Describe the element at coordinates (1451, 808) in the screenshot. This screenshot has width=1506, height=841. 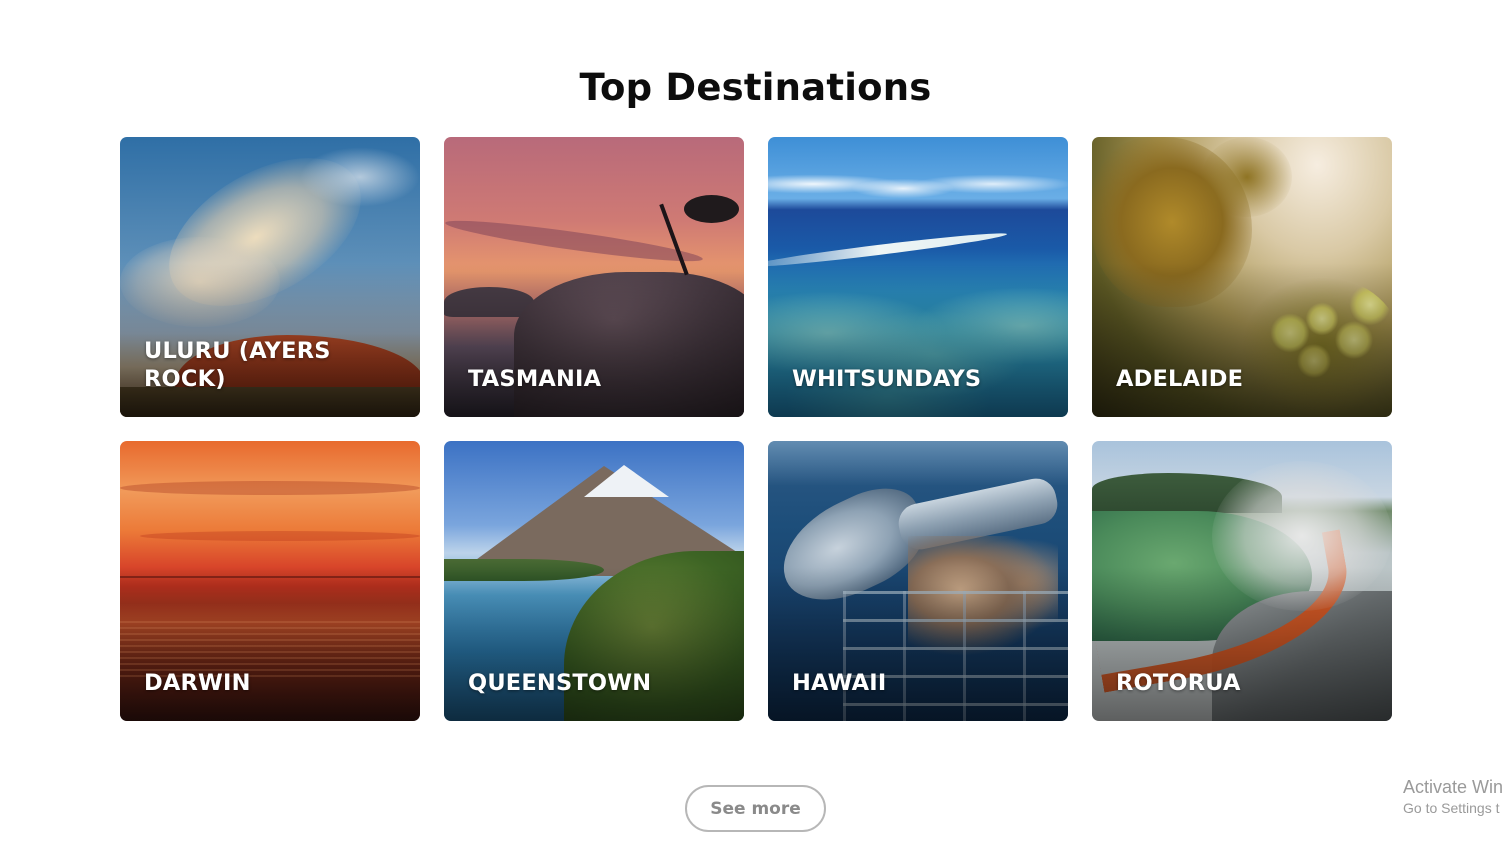
I see `watermark-subtitle: Go to Settings t` at that location.